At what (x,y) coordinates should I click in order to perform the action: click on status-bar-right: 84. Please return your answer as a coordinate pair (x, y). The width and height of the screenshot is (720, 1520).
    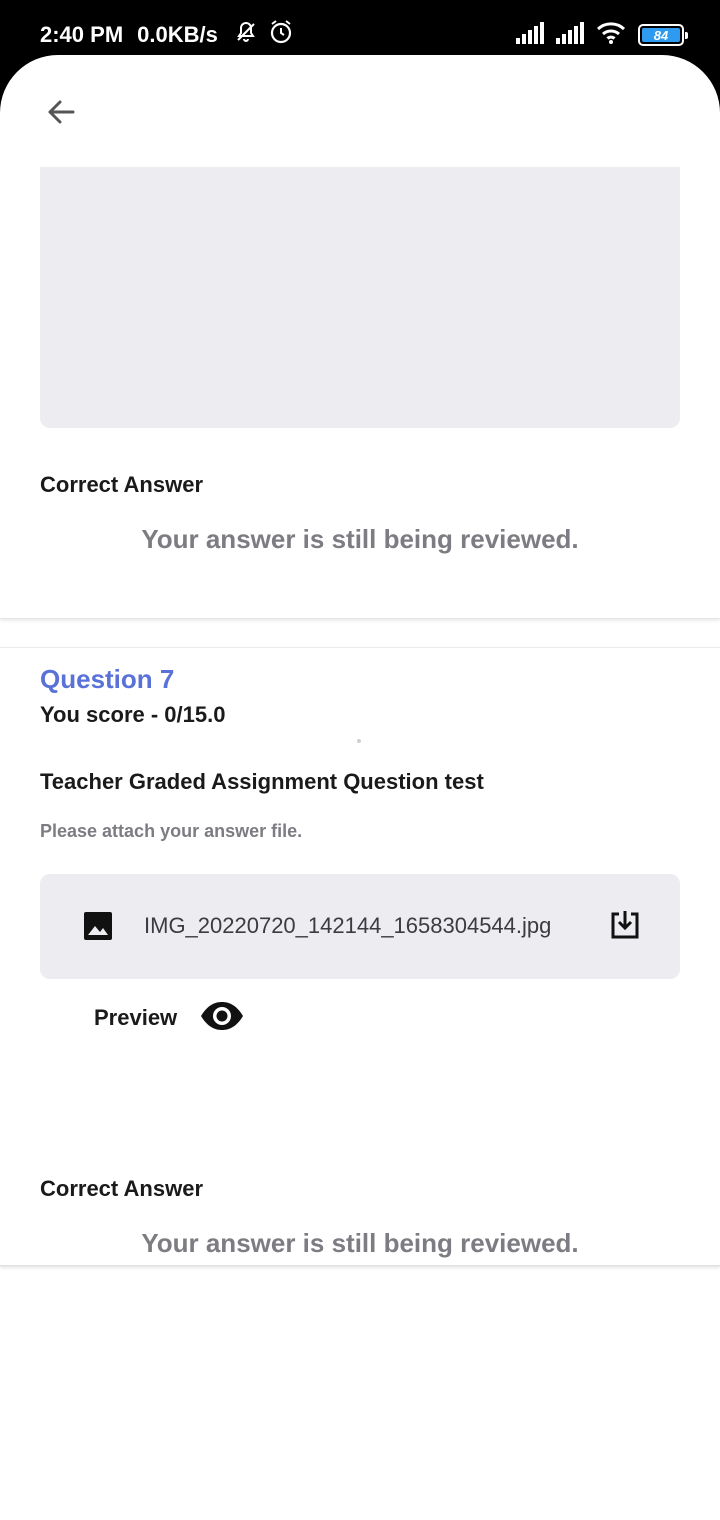
    Looking at the image, I should click on (602, 35).